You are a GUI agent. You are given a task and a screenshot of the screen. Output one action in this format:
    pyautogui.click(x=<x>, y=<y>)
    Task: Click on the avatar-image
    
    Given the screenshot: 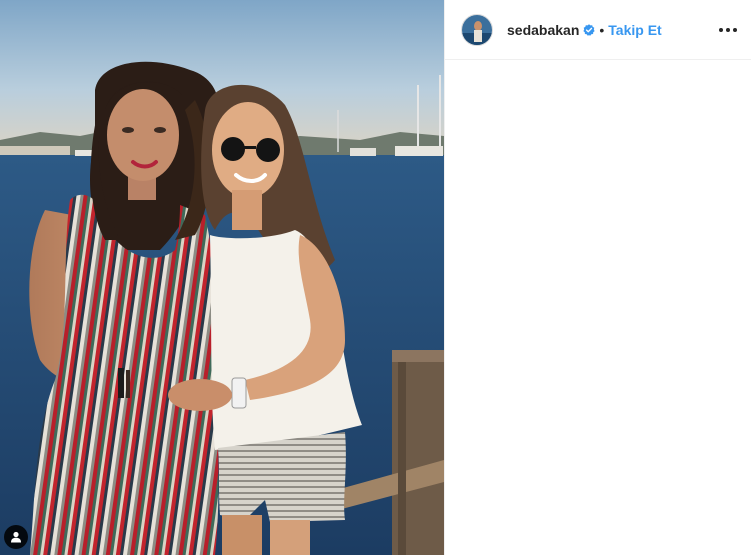 What is the action you would take?
    pyautogui.click(x=477, y=29)
    